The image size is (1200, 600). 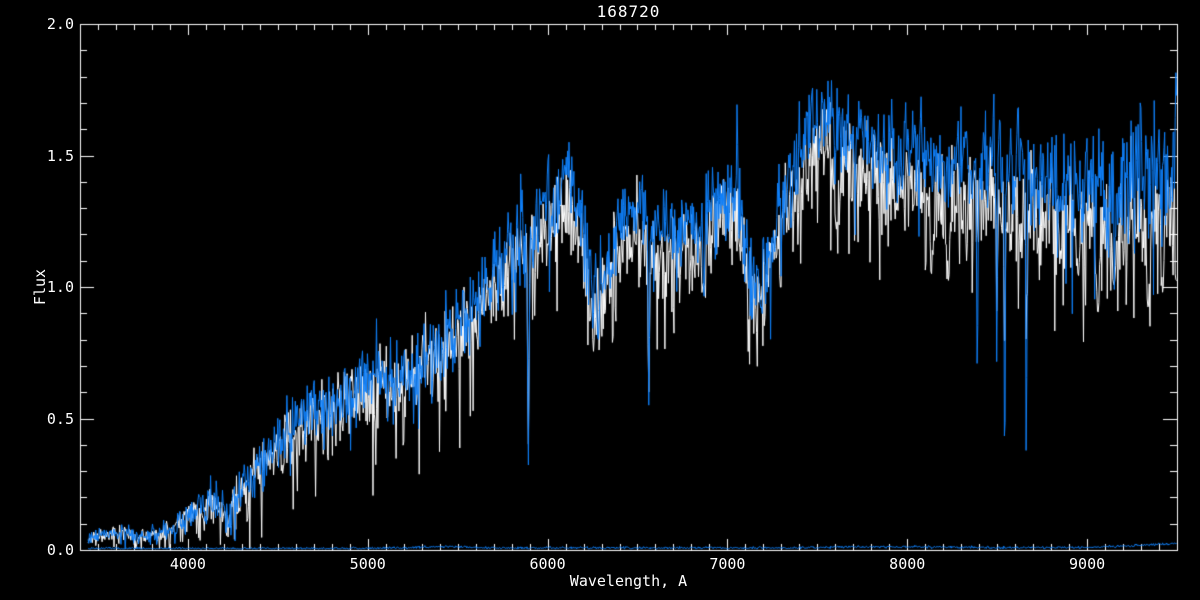 What do you see at coordinates (60, 418) in the screenshot?
I see `y-tick-label: 0.5` at bounding box center [60, 418].